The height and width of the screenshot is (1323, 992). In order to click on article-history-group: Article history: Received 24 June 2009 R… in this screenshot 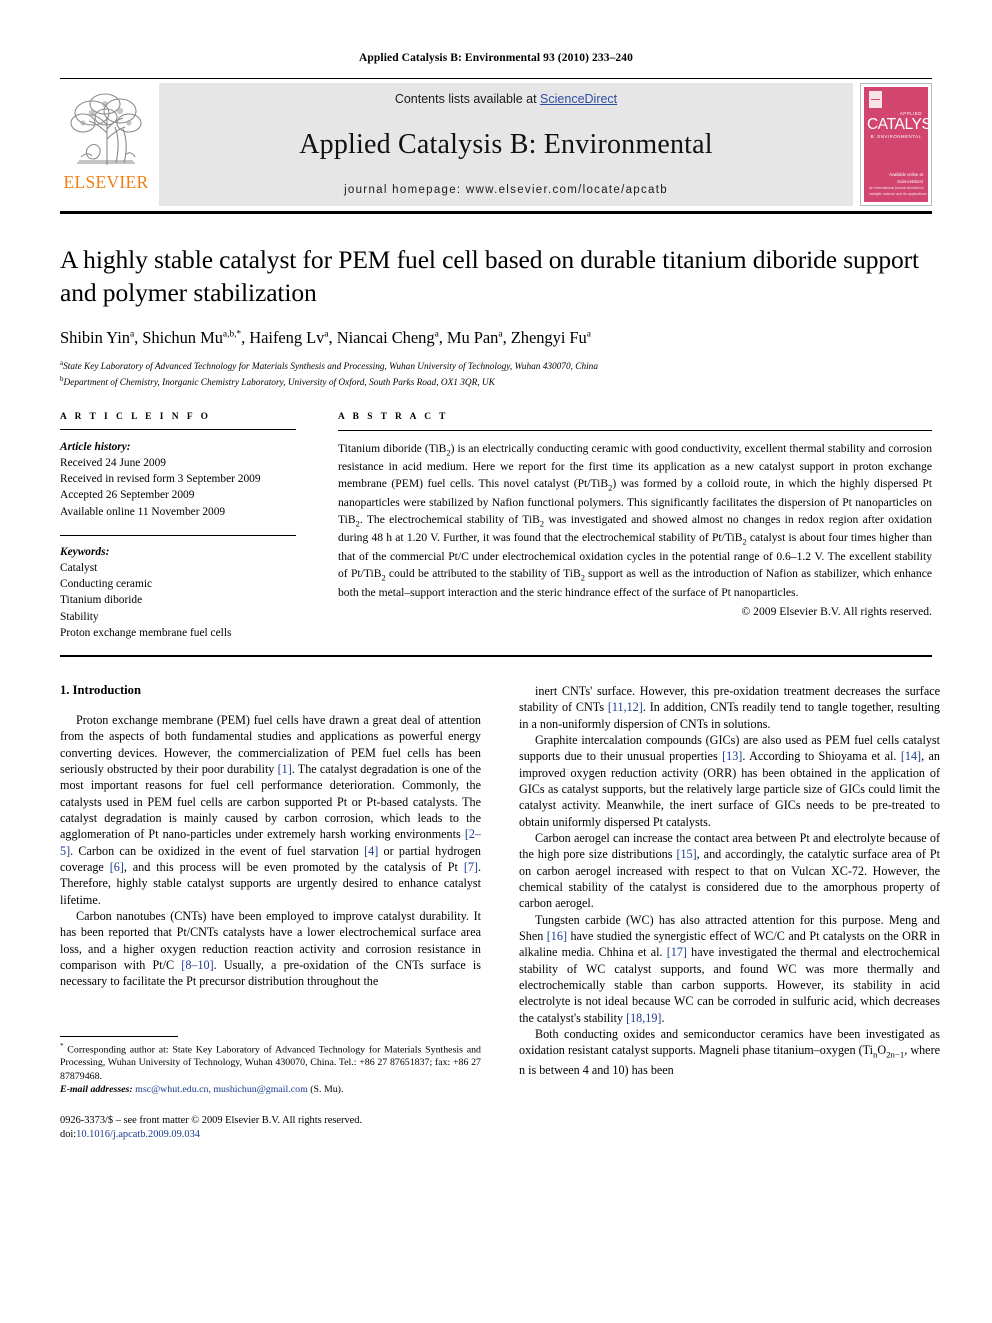, I will do `click(178, 479)`.